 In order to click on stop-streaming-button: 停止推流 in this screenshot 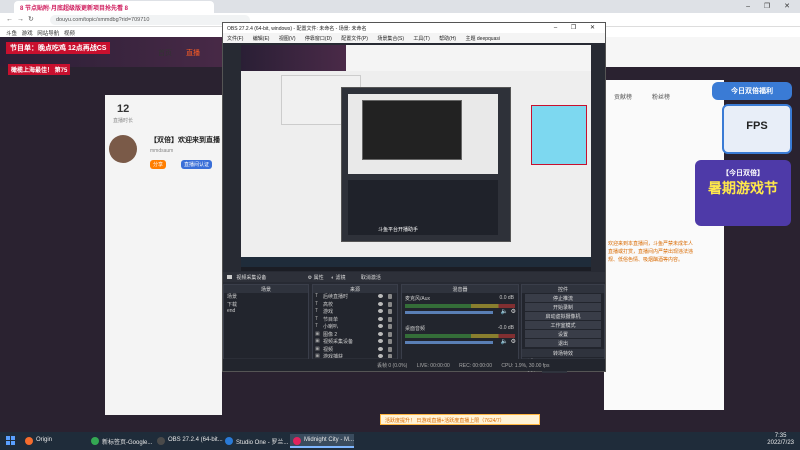, I will do `click(563, 298)`.